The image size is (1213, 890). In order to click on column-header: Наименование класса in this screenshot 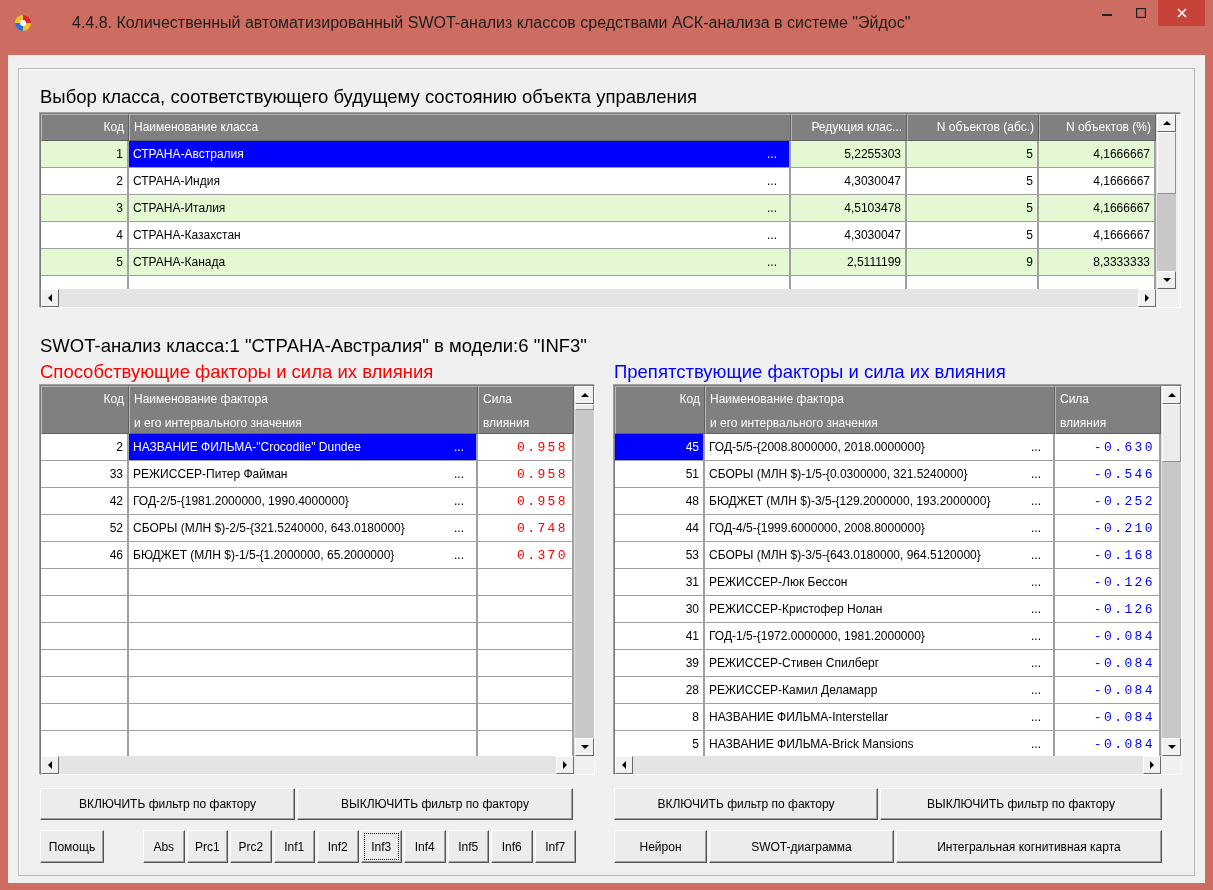, I will do `click(460, 127)`.